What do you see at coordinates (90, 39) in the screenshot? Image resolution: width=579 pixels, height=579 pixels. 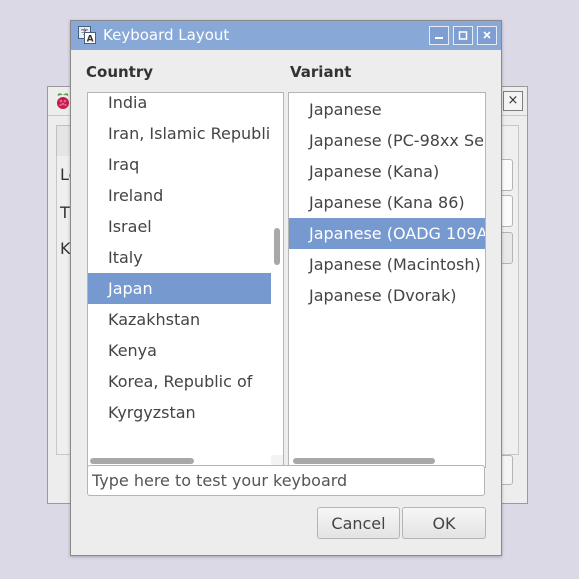 I see `app-icon-letter: A` at bounding box center [90, 39].